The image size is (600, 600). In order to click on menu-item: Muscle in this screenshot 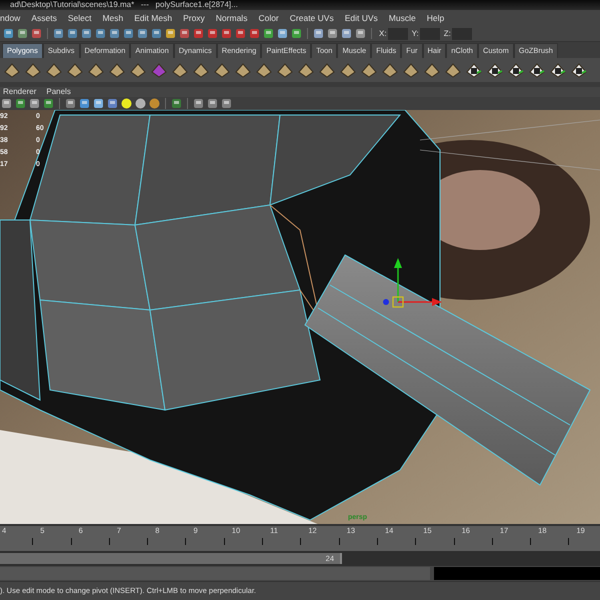, I will do `click(402, 18)`.